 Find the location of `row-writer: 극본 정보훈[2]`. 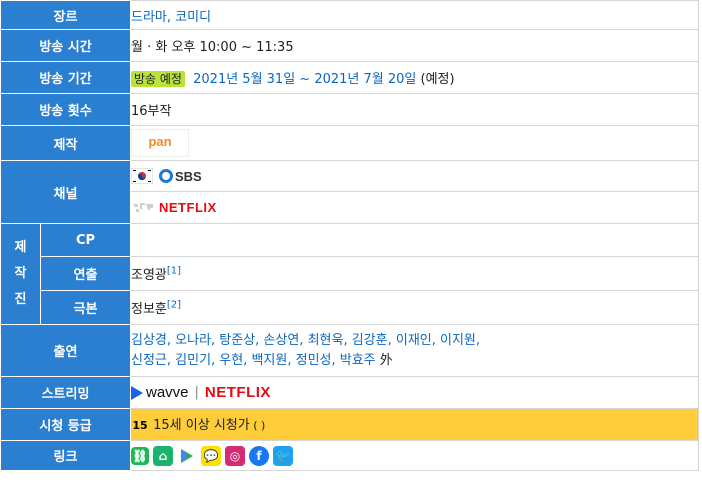

row-writer: 극본 정보훈[2] is located at coordinates (350, 307).